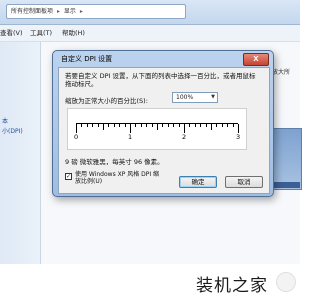 The image size is (320, 300). I want to click on ruler-label-3: 3, so click(238, 137).